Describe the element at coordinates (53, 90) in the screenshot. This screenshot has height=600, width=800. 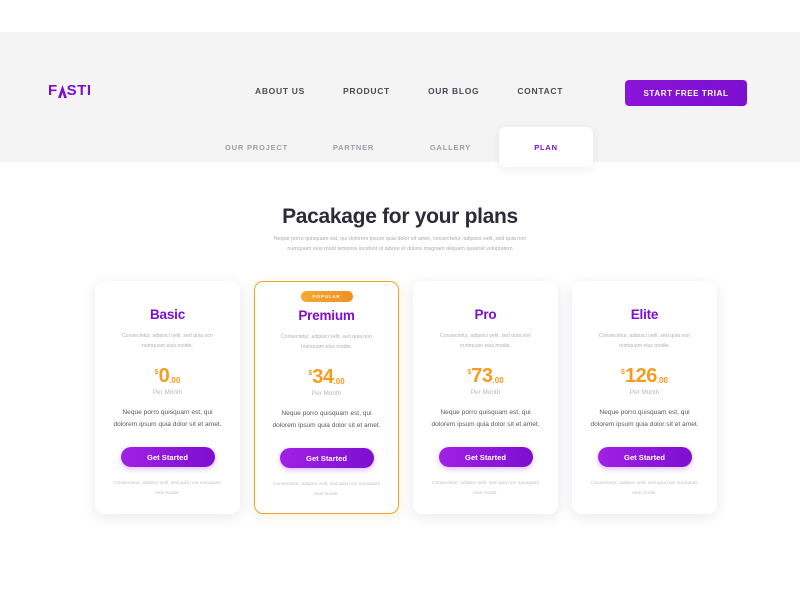
I see `logo-text-pre: F` at that location.